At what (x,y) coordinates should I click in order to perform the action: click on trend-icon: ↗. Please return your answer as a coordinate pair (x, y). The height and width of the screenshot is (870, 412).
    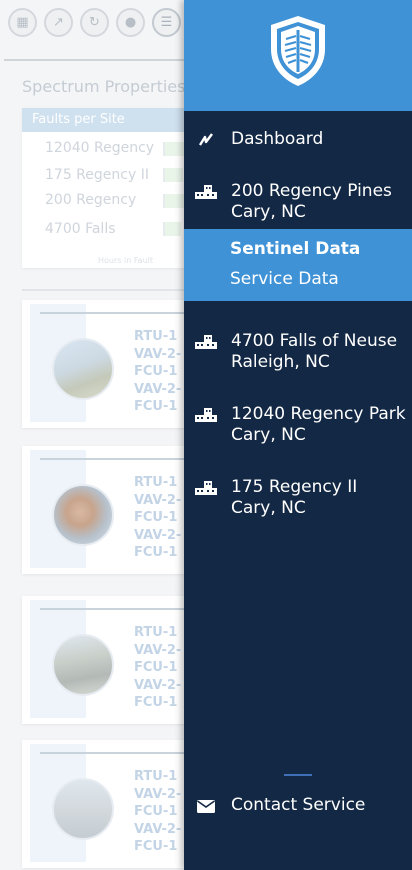
    Looking at the image, I should click on (58, 22).